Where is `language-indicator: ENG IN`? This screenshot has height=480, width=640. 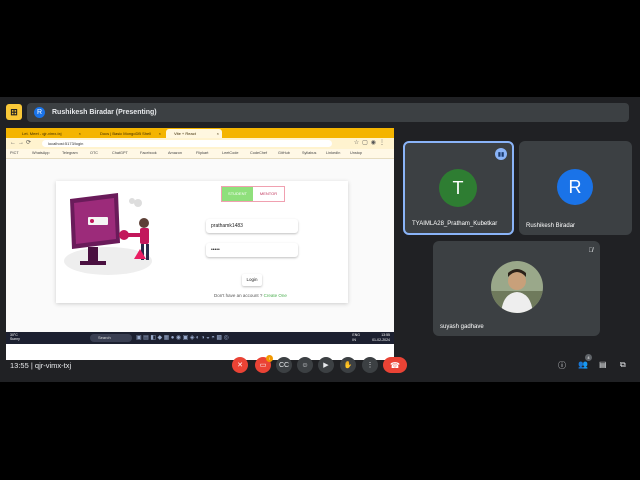 language-indicator: ENG IN is located at coordinates (356, 337).